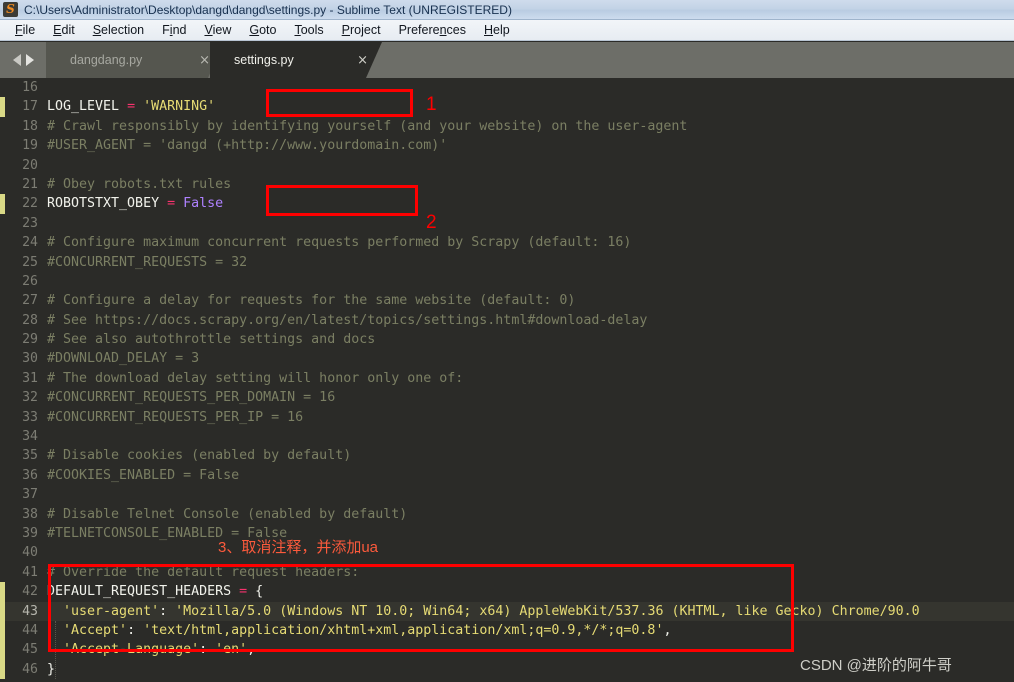 Image resolution: width=1014 pixels, height=682 pixels. I want to click on tab-label: settings.py, so click(264, 60).